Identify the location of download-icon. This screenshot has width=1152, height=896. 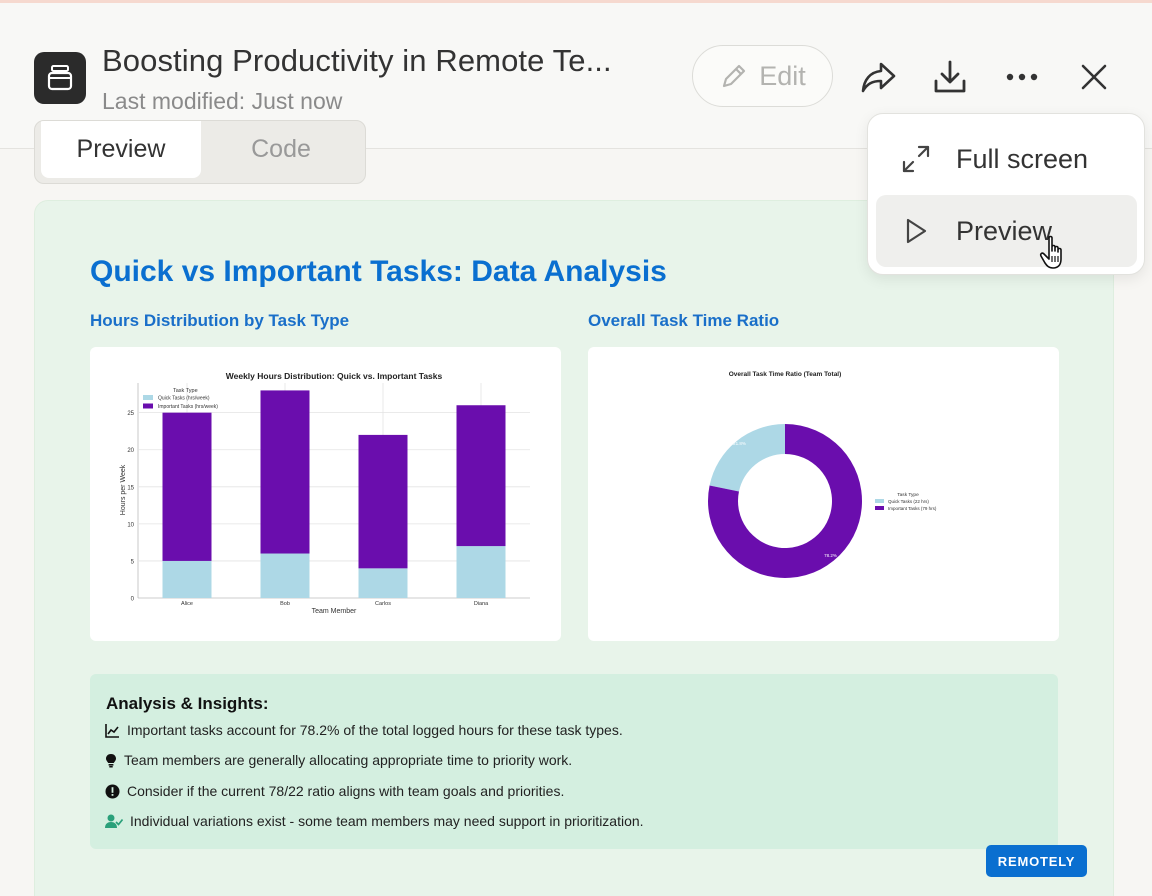
(950, 76).